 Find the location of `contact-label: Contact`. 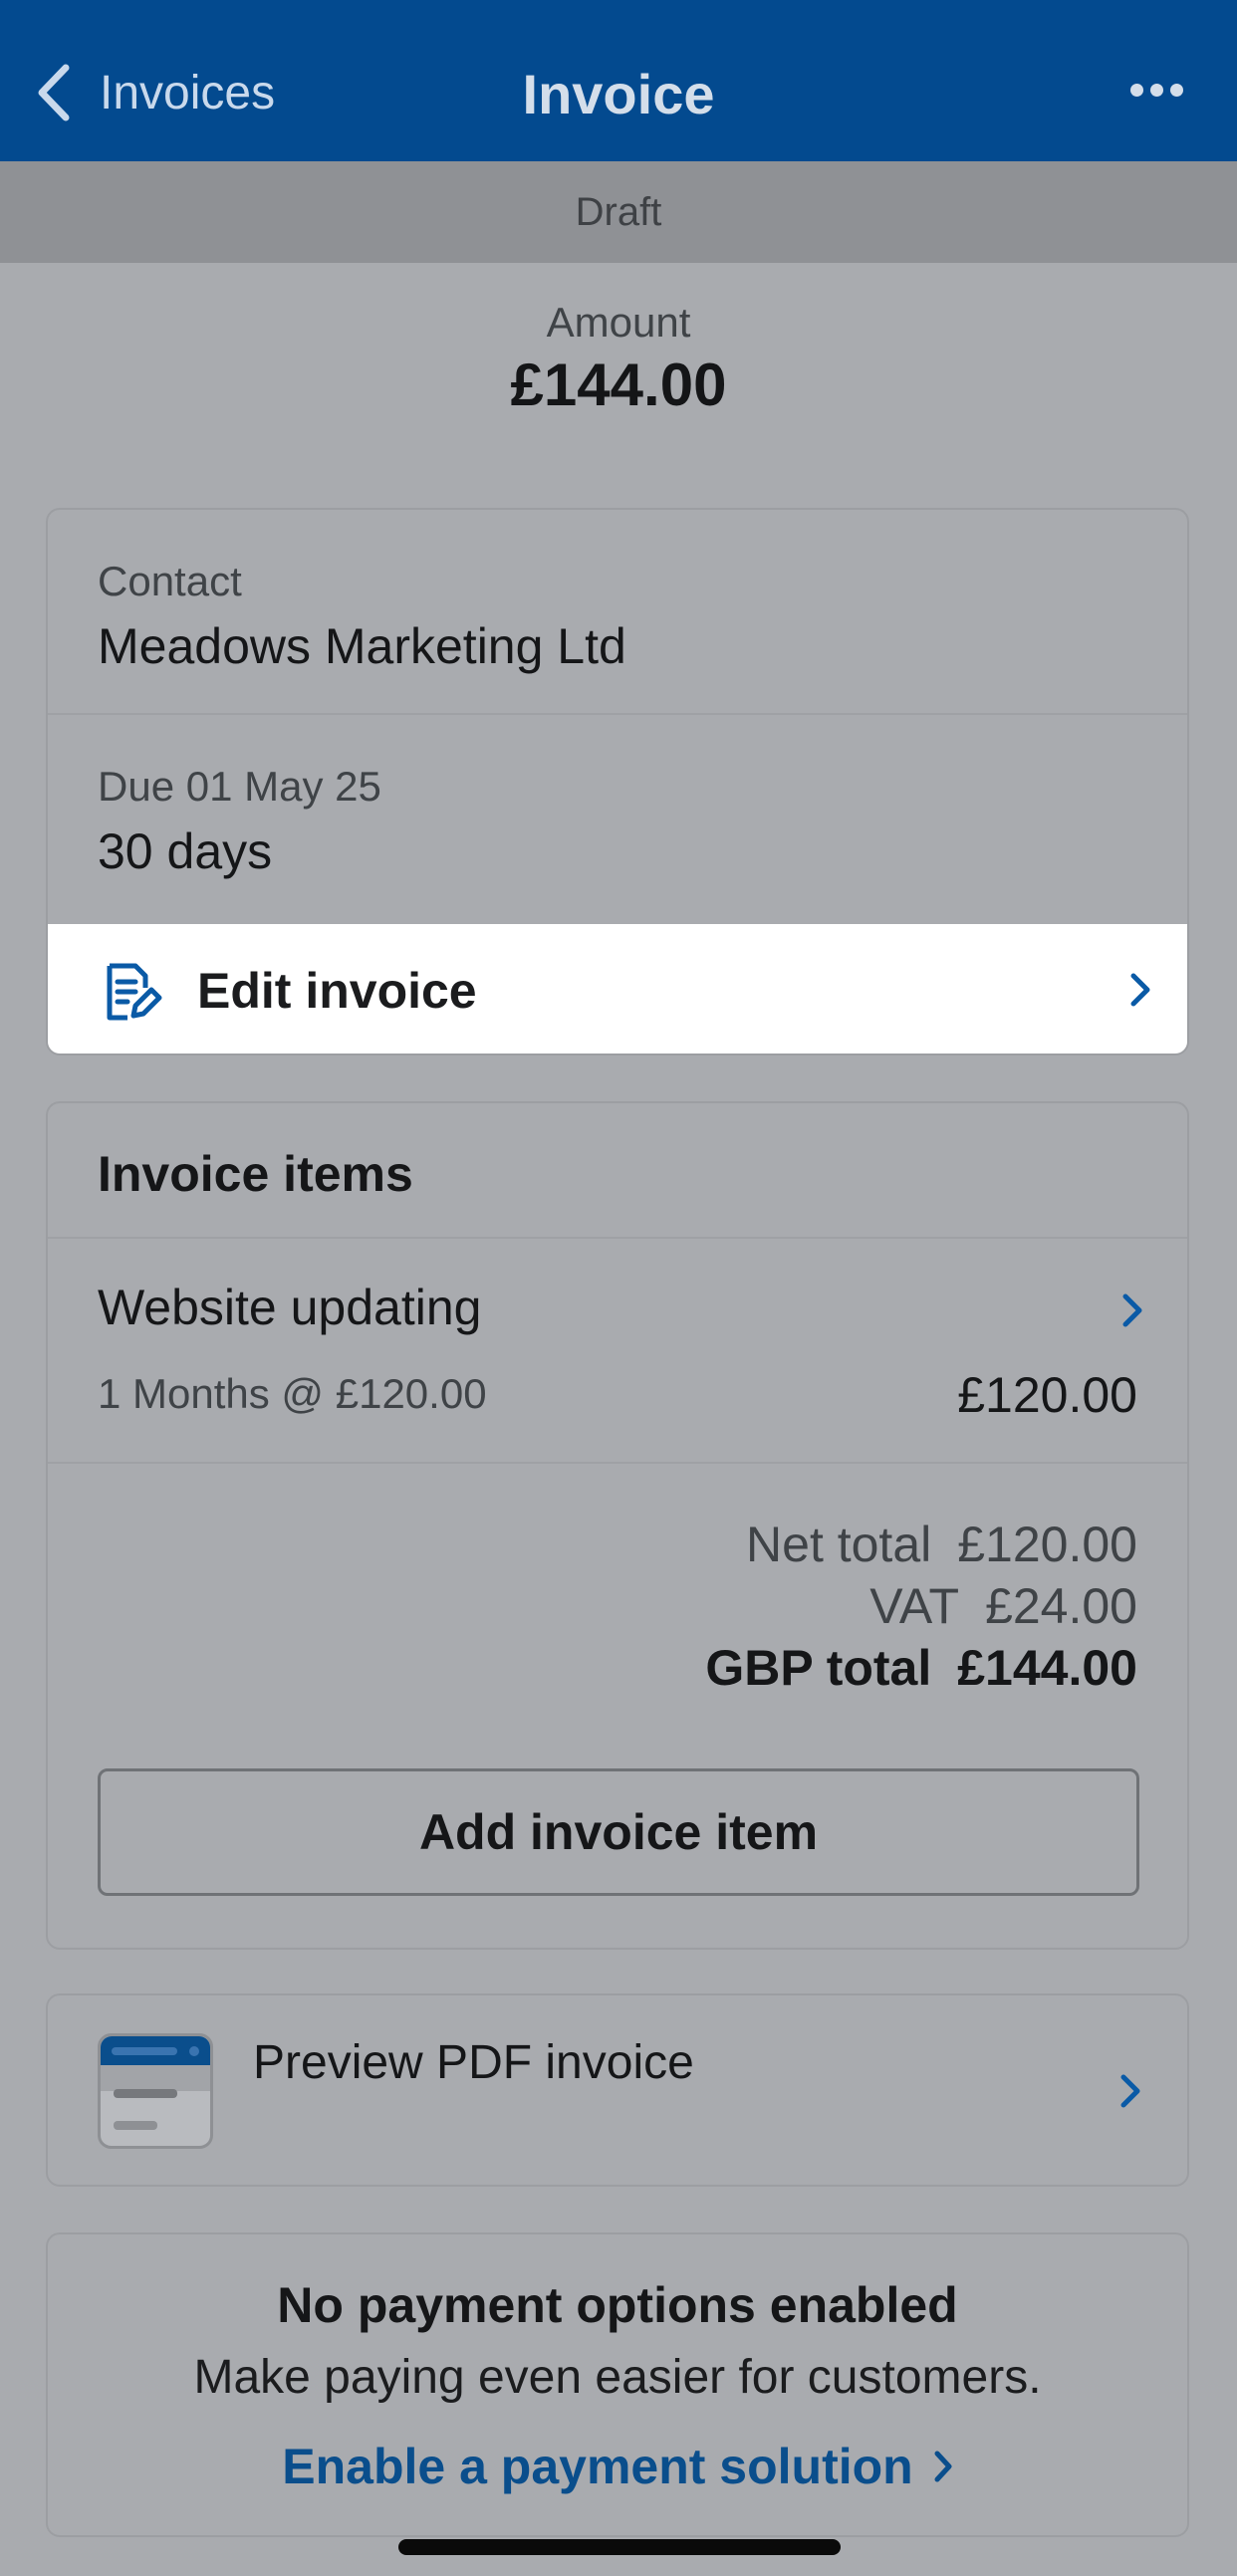

contact-label: Contact is located at coordinates (170, 581).